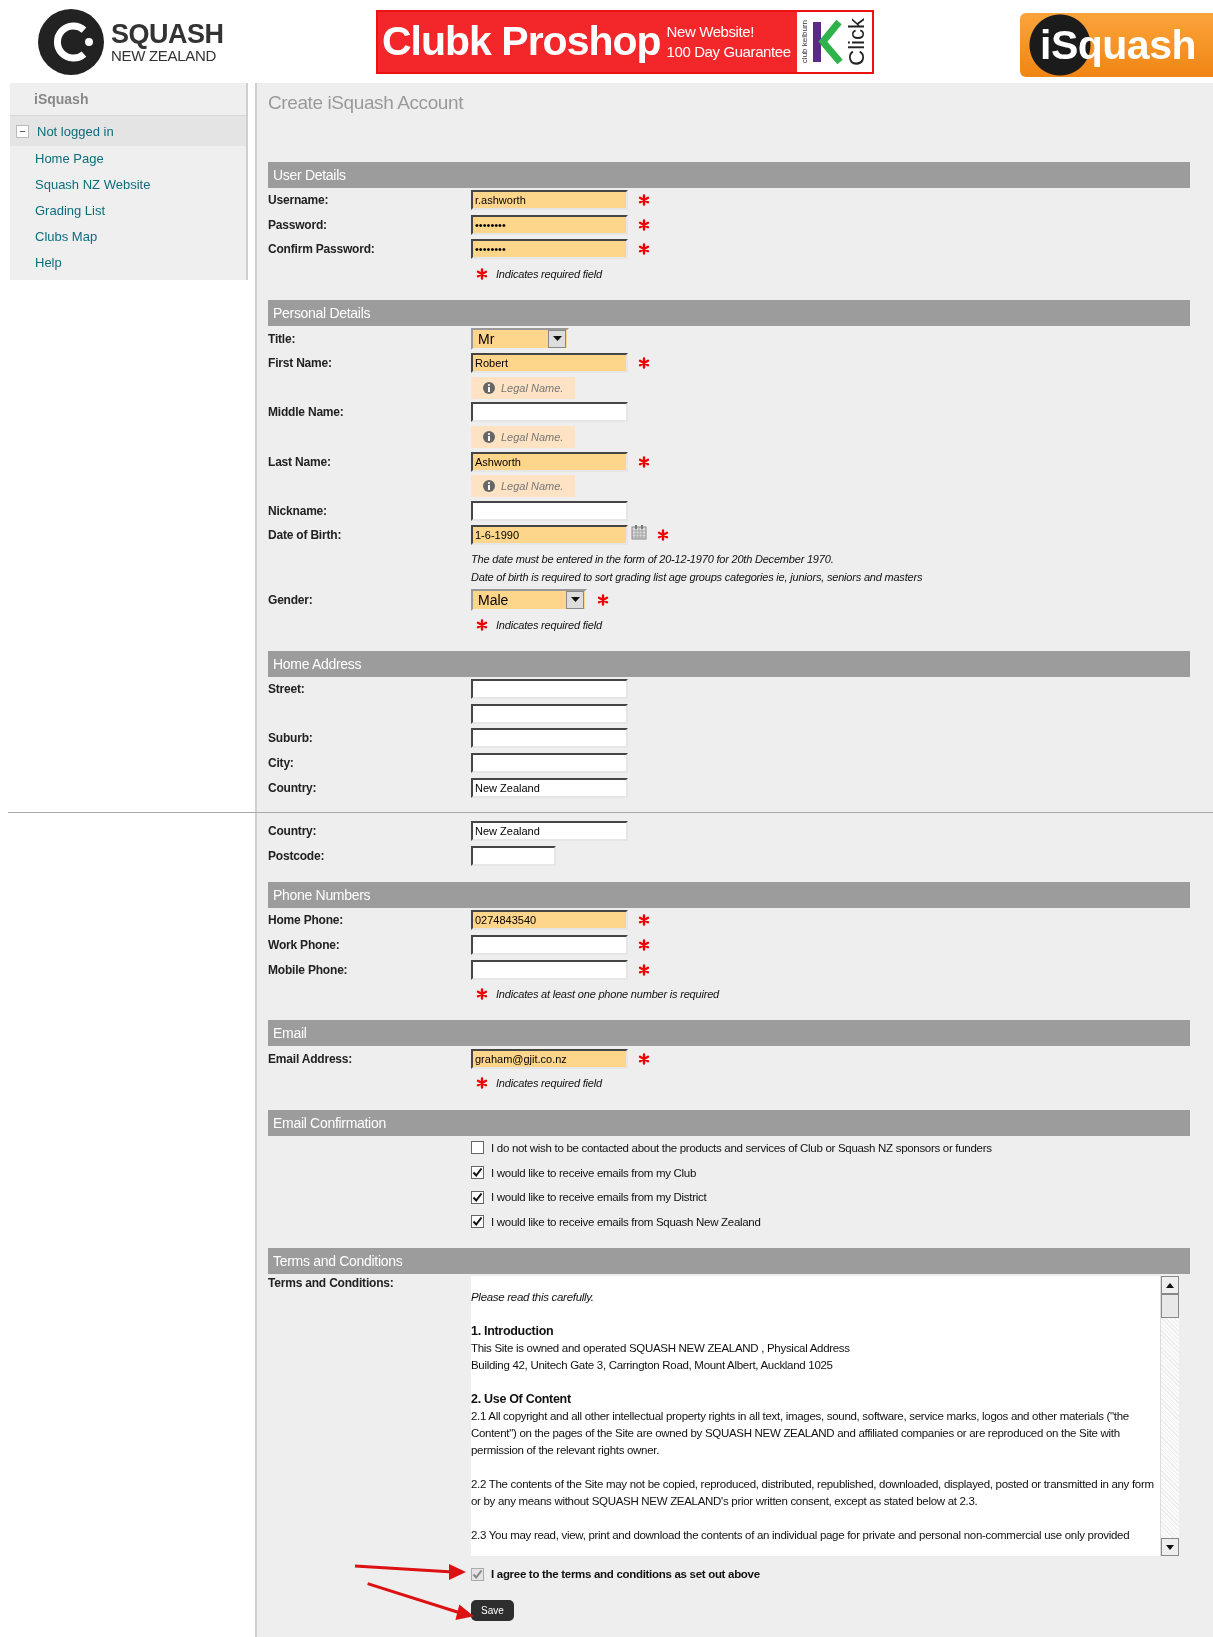 The image size is (1213, 1637). Describe the element at coordinates (661, 1357) in the screenshot. I see `terms-paragraph: This Site is owned and operated SQUASH NEW ZEALAND , Physical Address Building 42, Unitech Gate 3, Carrington Road, Mount Albert, Auckland 1025` at that location.